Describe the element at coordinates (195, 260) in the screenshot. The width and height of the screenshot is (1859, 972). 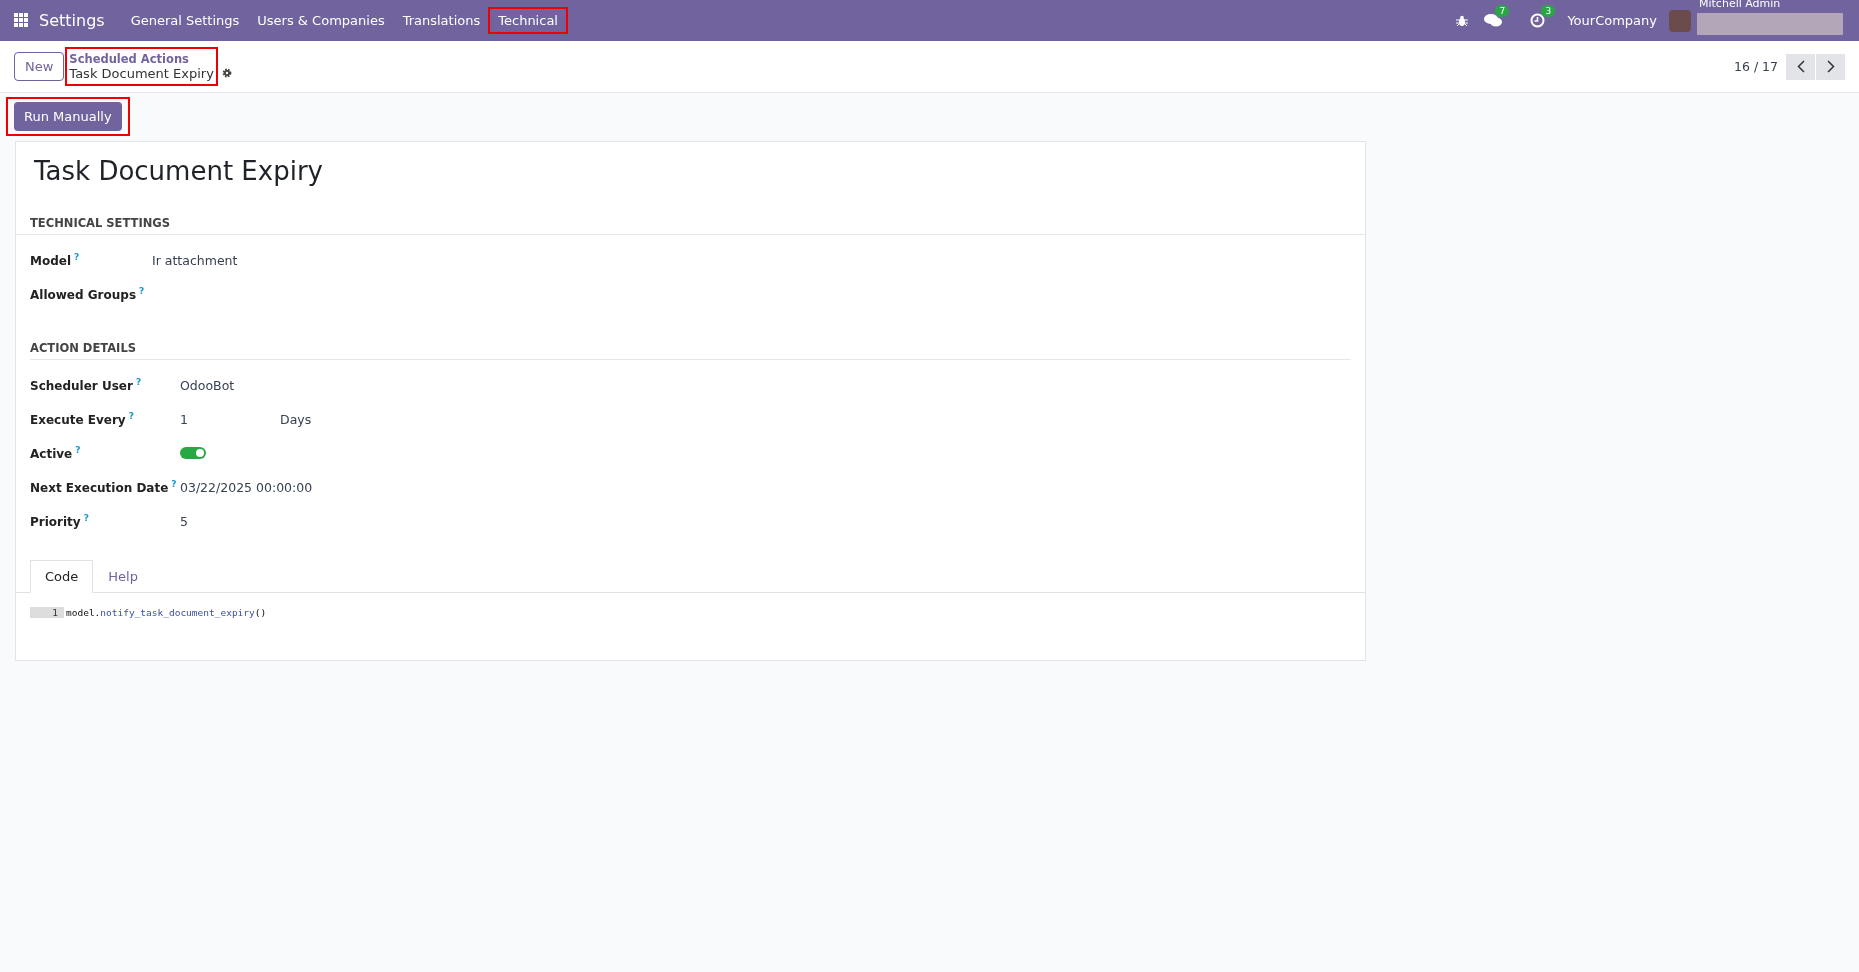
I see `field-value: Ir attachment` at that location.